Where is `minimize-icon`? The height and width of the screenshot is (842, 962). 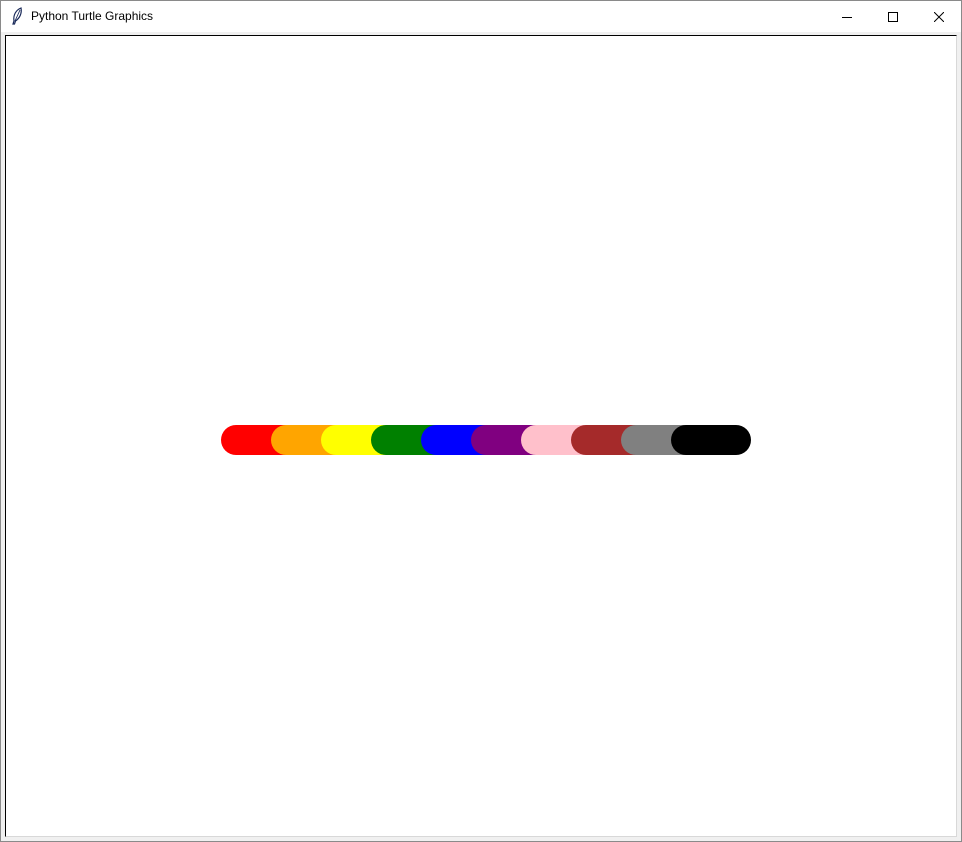
minimize-icon is located at coordinates (847, 17).